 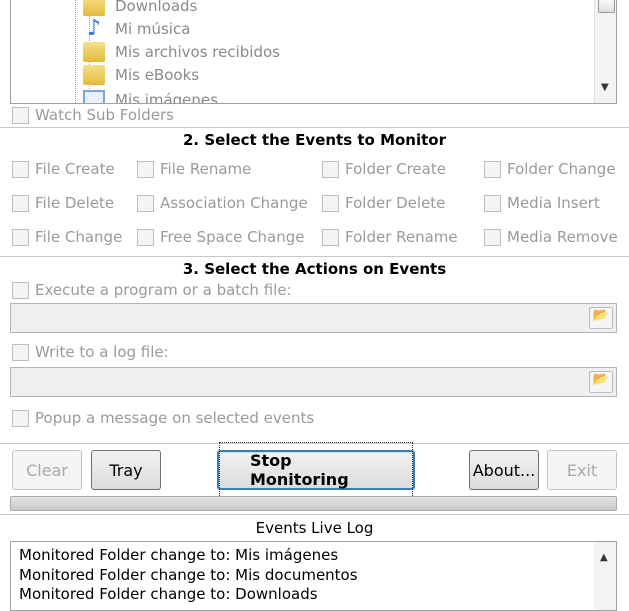 What do you see at coordinates (395, 203) in the screenshot?
I see `checkbox-label: Folder Delete` at bounding box center [395, 203].